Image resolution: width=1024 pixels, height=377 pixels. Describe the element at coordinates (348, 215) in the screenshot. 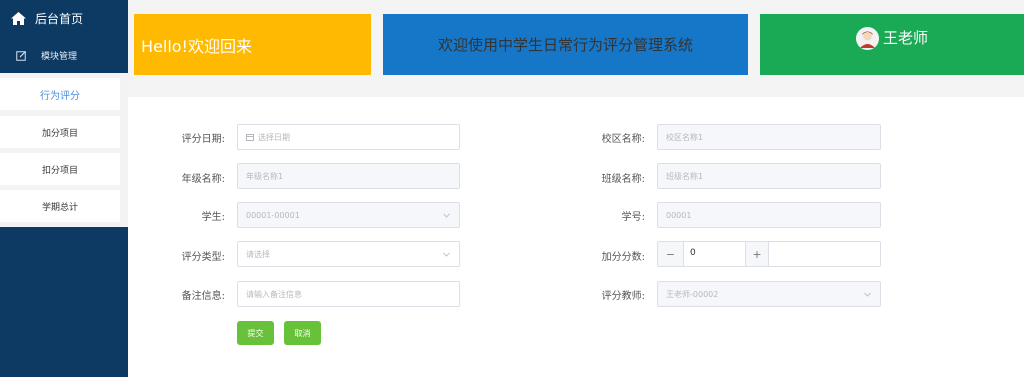

I see `student-select: 00001-00001` at that location.